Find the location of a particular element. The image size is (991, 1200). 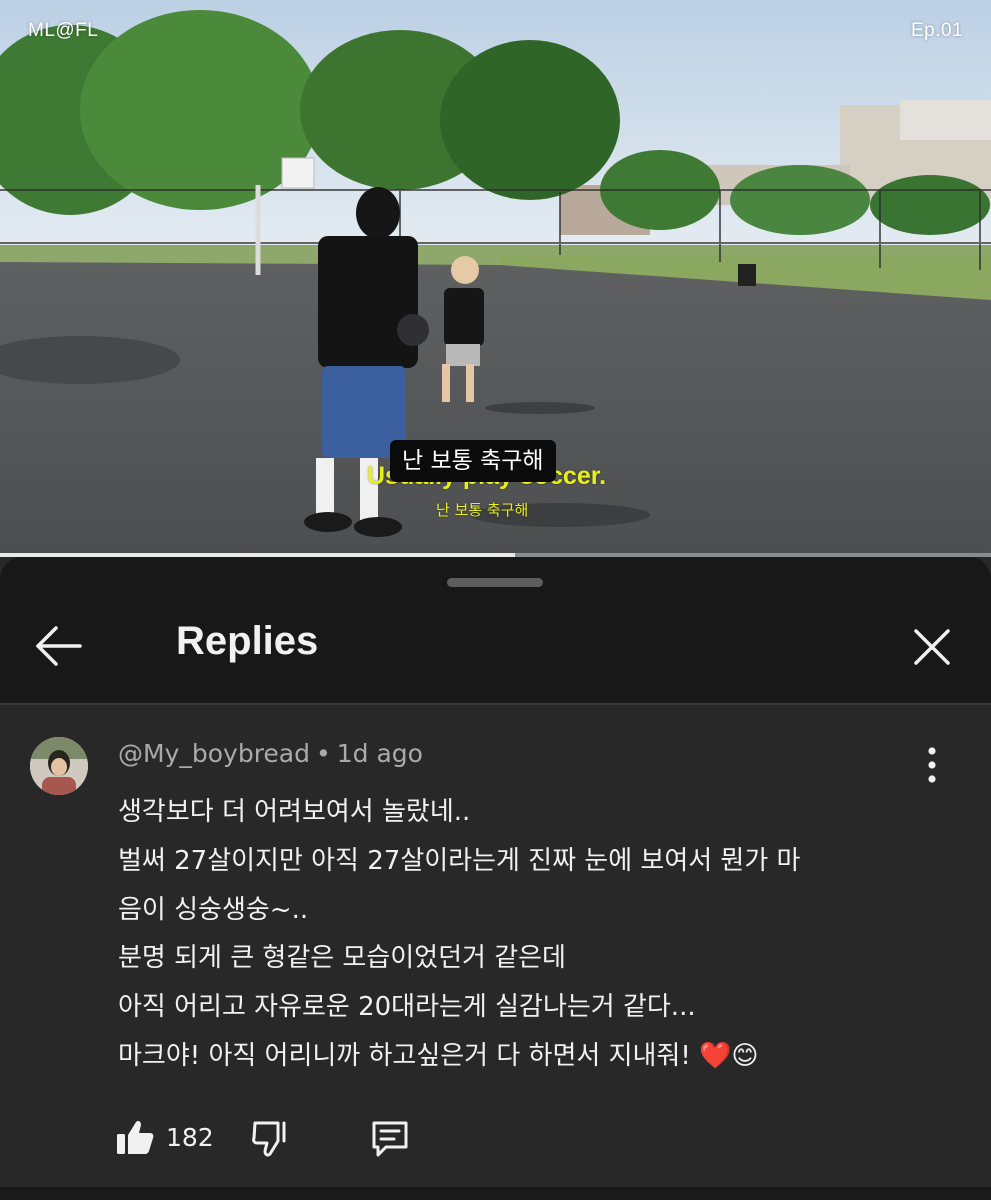

close-icon is located at coordinates (932, 647).